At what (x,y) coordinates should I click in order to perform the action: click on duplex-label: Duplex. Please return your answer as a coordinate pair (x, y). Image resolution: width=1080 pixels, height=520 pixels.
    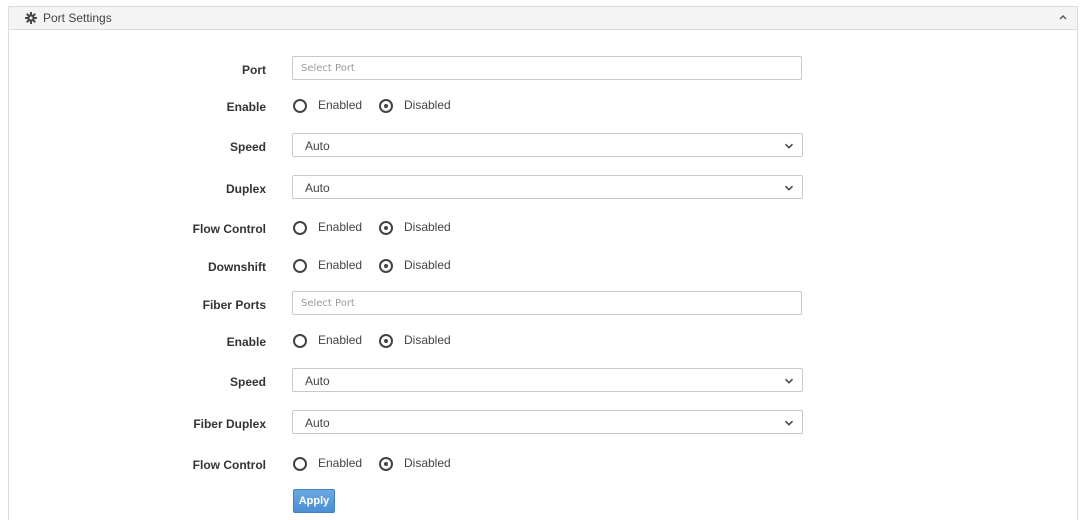
    Looking at the image, I should click on (245, 189).